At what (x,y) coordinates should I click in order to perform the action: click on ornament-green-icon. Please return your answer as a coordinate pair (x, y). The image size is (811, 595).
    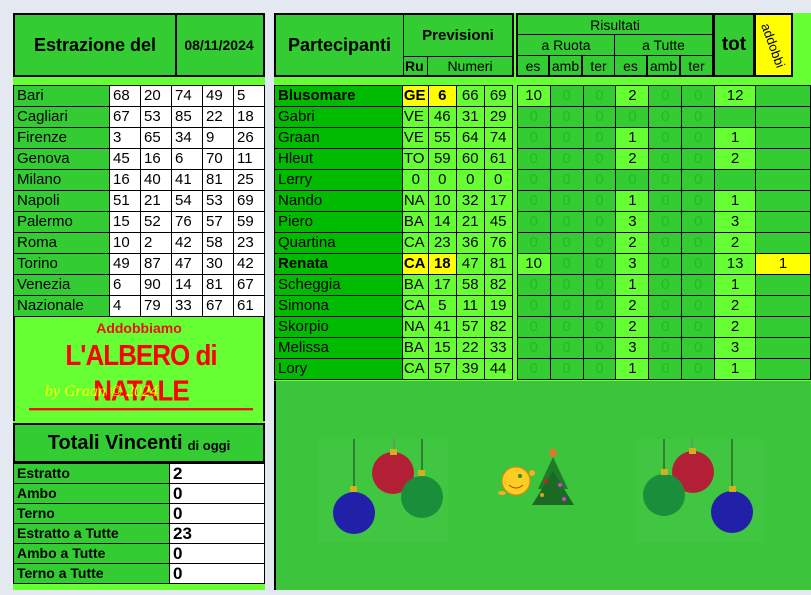
    Looking at the image, I should click on (664, 495).